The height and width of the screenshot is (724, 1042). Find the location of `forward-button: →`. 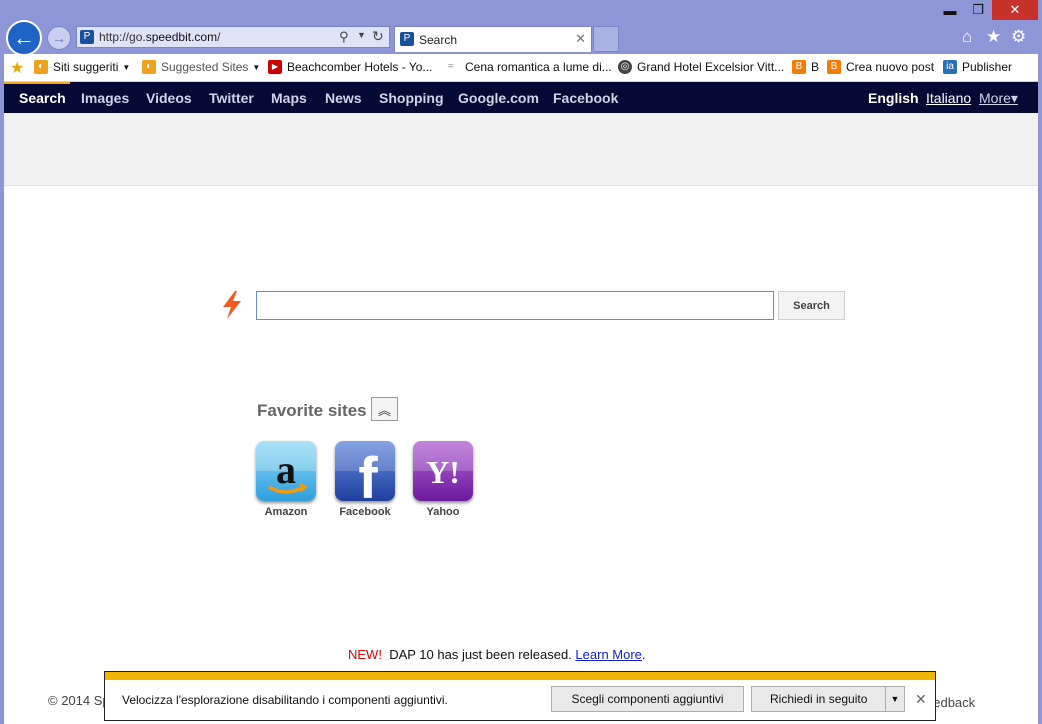

forward-button: → is located at coordinates (59, 38).